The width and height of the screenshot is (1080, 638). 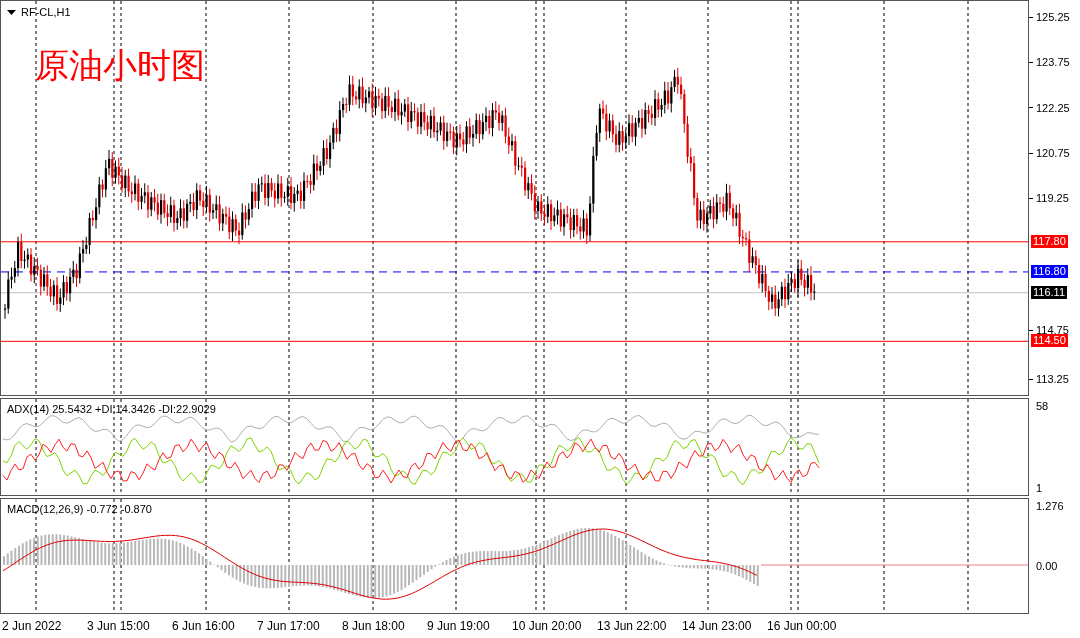 What do you see at coordinates (374, 626) in the screenshot?
I see `time-axis-label: 8 Jun 18:00` at bounding box center [374, 626].